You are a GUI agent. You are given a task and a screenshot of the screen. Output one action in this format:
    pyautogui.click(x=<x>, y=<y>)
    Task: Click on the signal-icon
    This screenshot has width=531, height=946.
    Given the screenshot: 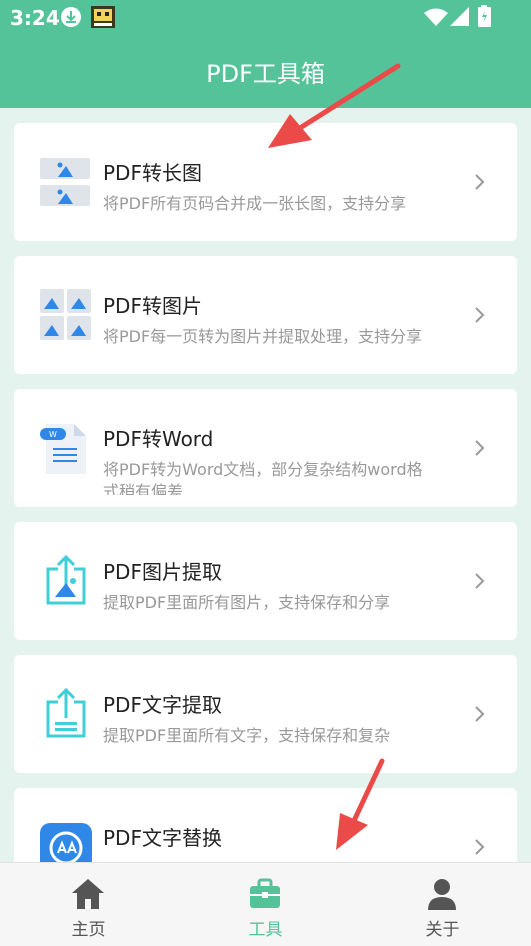 What is the action you would take?
    pyautogui.click(x=459, y=16)
    